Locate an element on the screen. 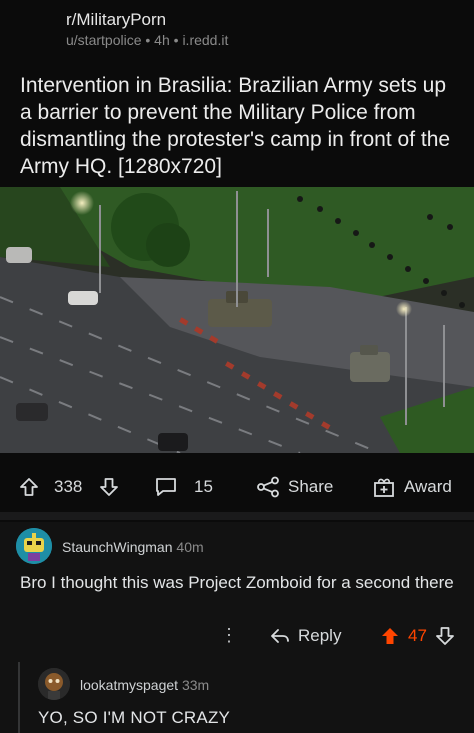 Image resolution: width=474 pixels, height=733 pixels. comment-votes: 47 is located at coordinates (417, 636).